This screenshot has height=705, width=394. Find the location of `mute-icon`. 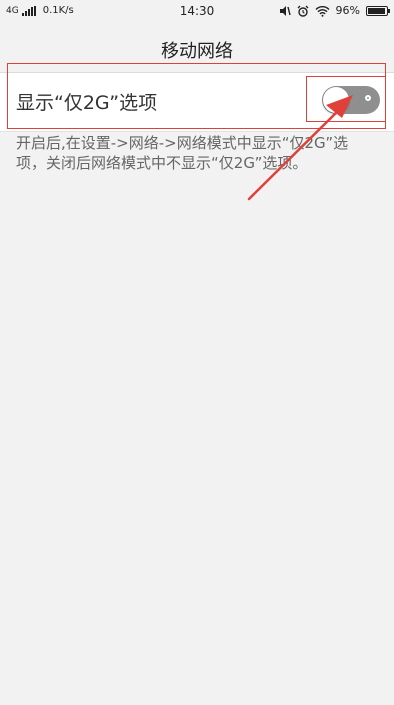

mute-icon is located at coordinates (285, 11).